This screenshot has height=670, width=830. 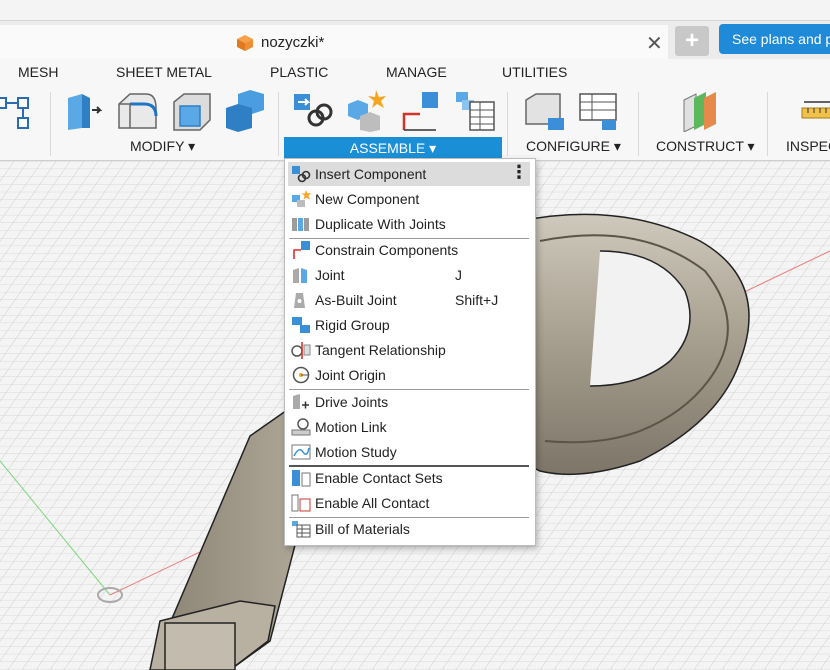 What do you see at coordinates (356, 452) in the screenshot?
I see `menu-item-label: Motion Study` at bounding box center [356, 452].